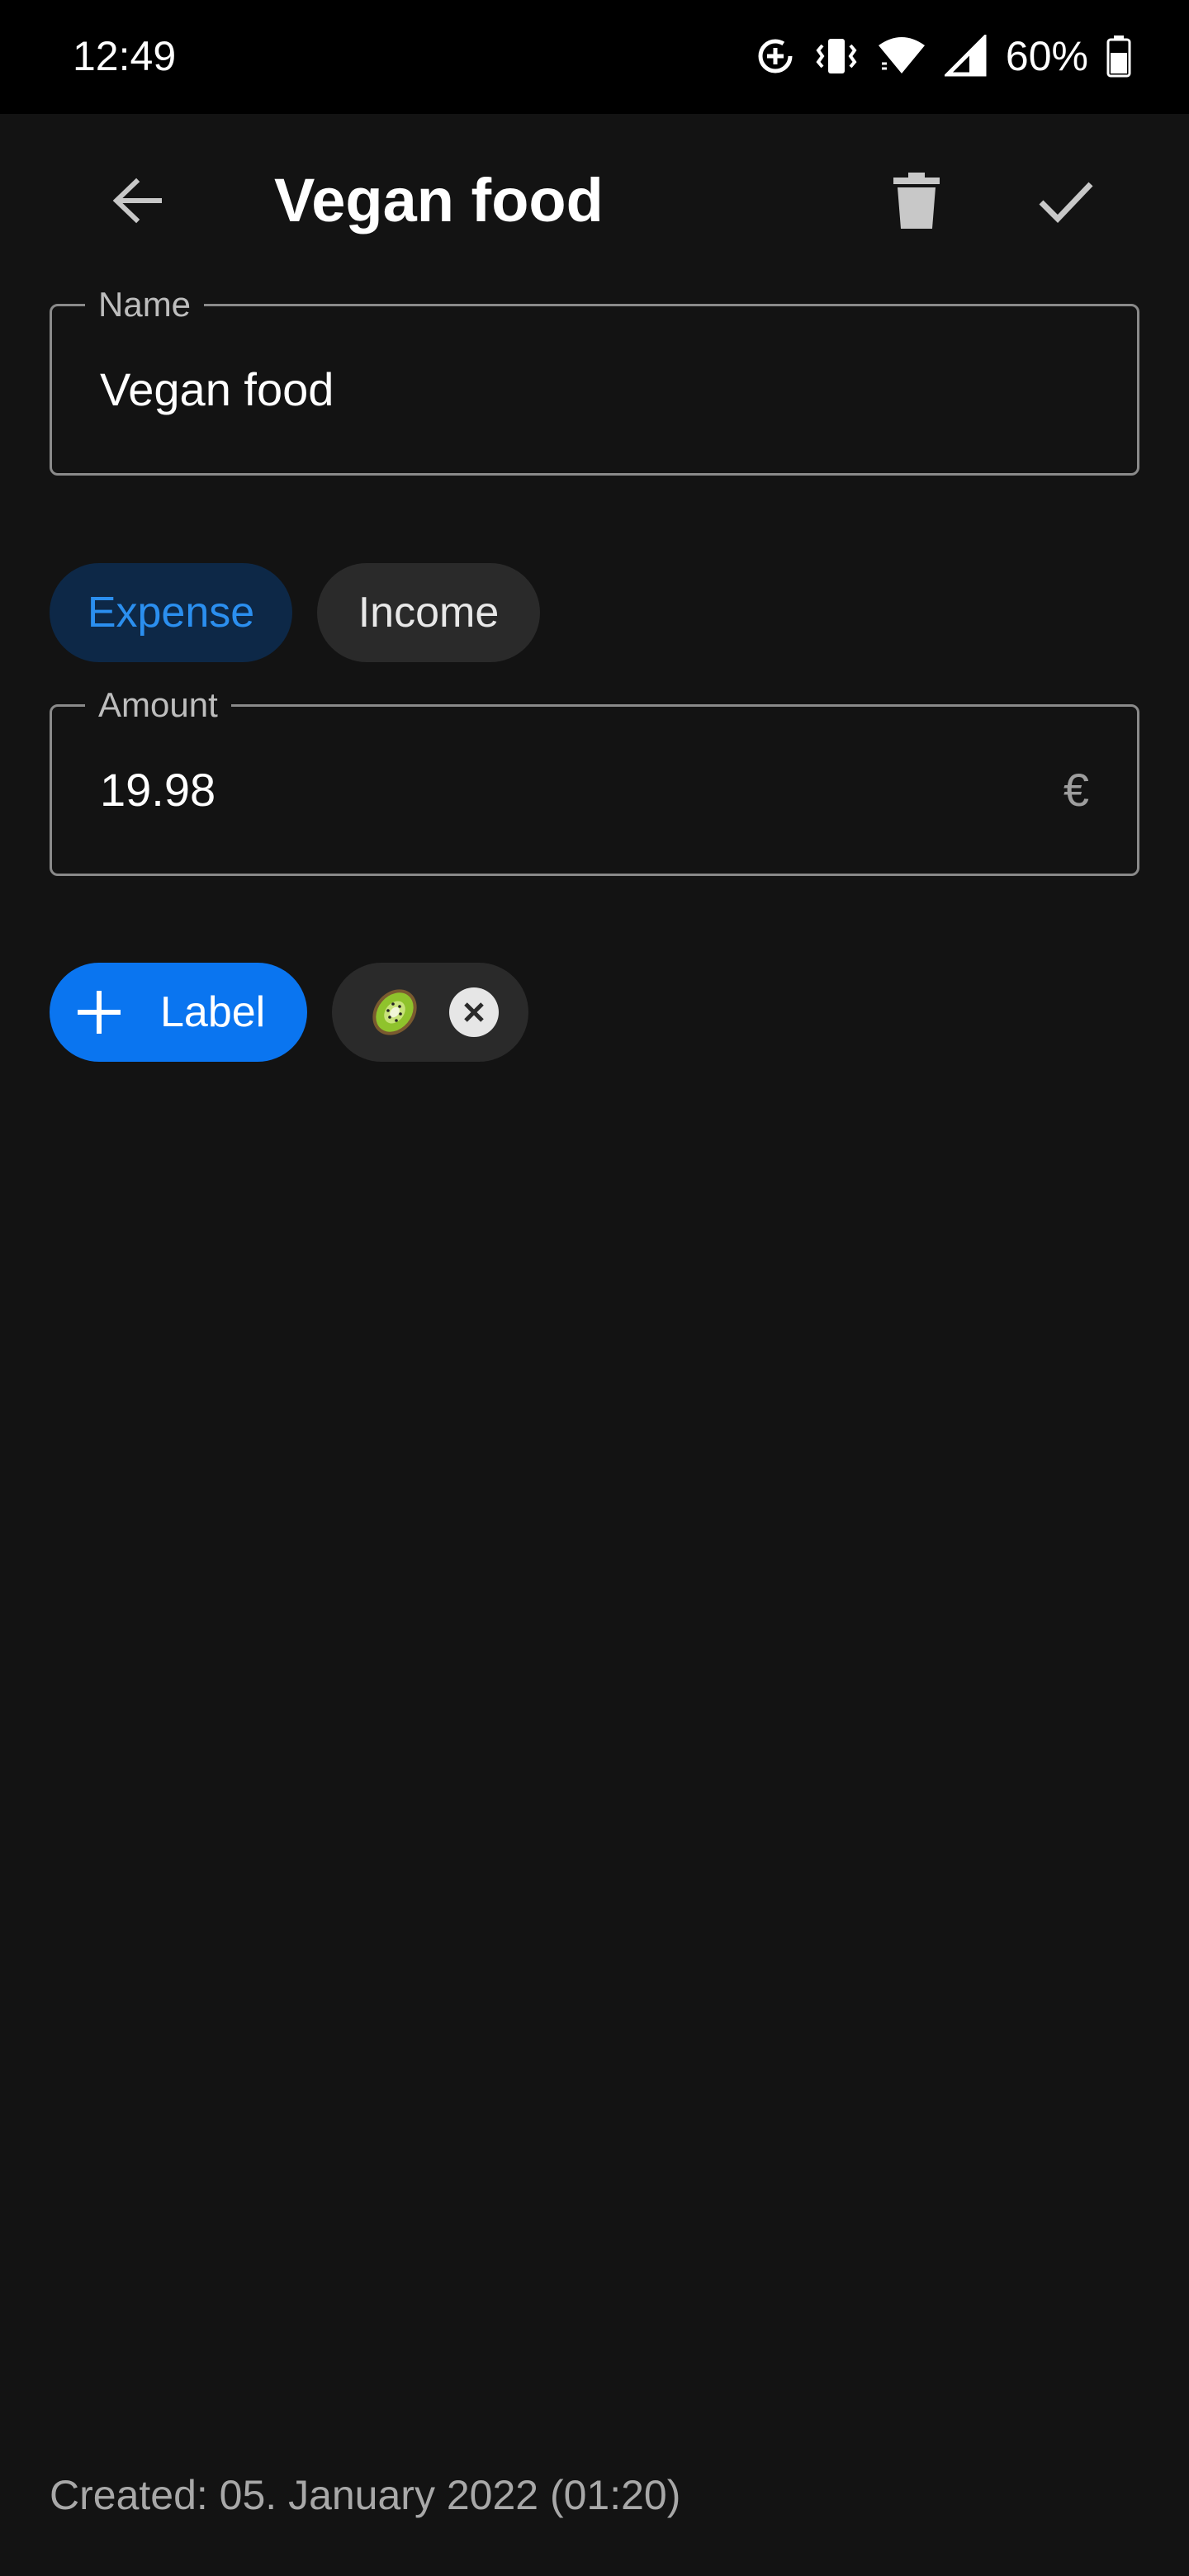 This screenshot has height=2576, width=1189. What do you see at coordinates (965, 56) in the screenshot?
I see `signal-icon` at bounding box center [965, 56].